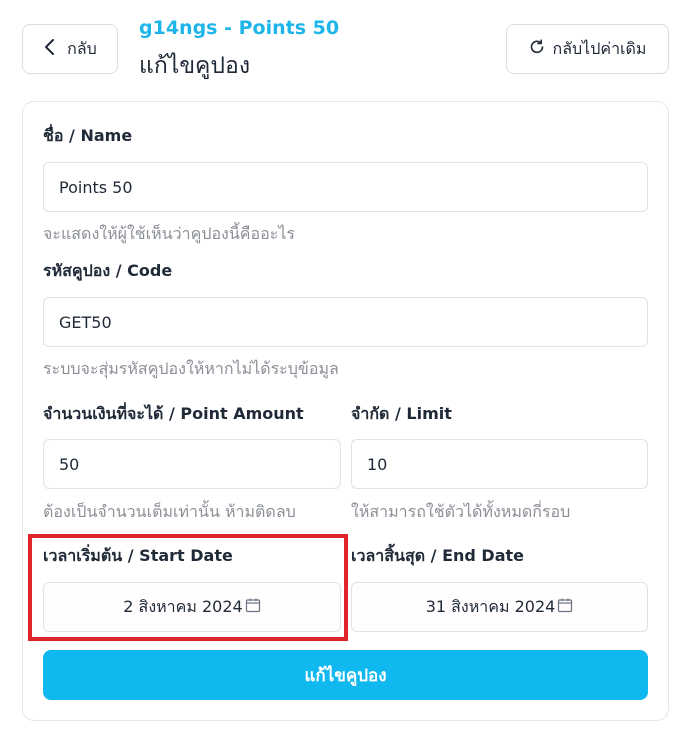 Image resolution: width=691 pixels, height=746 pixels. Describe the element at coordinates (195, 66) in the screenshot. I see `page-title: แก้ไขคูปอง` at that location.